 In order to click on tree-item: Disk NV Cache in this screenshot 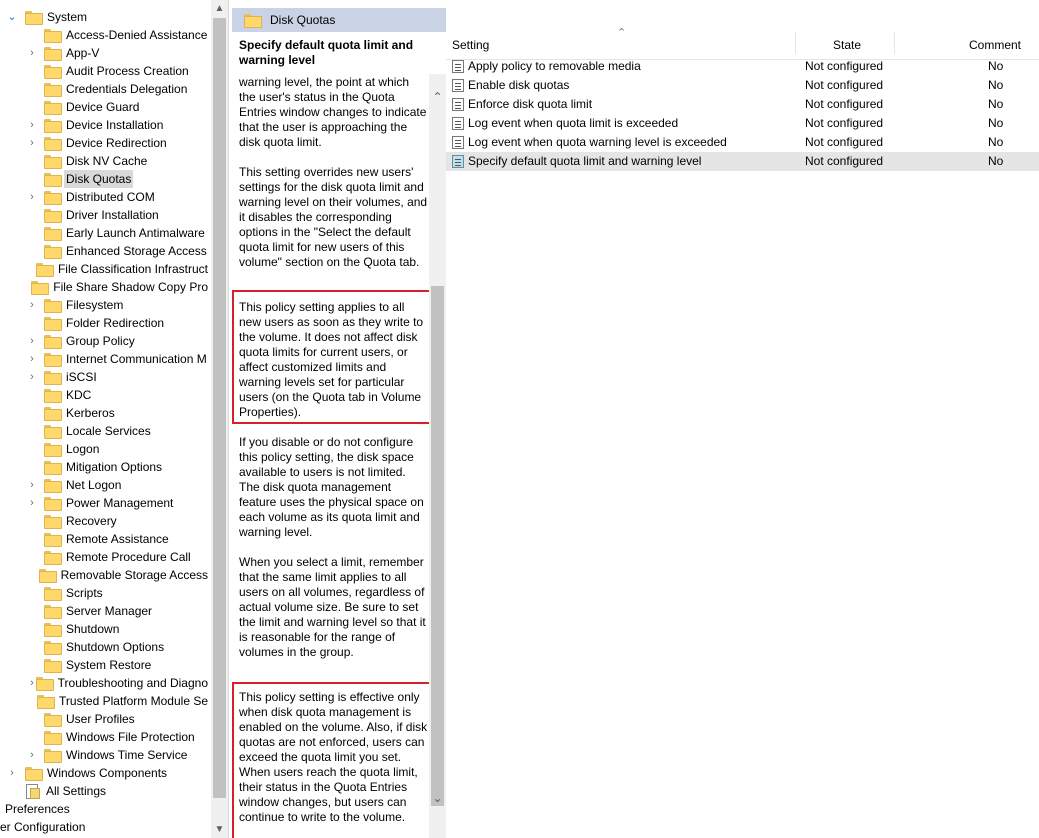, I will do `click(105, 161)`.